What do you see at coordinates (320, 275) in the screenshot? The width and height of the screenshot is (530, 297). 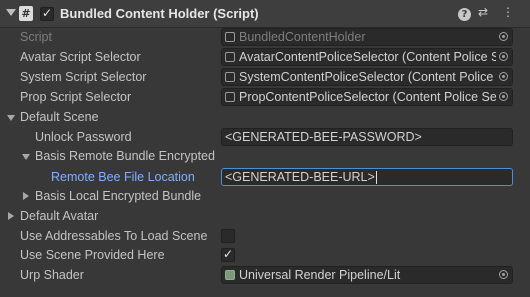 I see `urp-shader-value: Universal Render Pipeline/Lit` at bounding box center [320, 275].